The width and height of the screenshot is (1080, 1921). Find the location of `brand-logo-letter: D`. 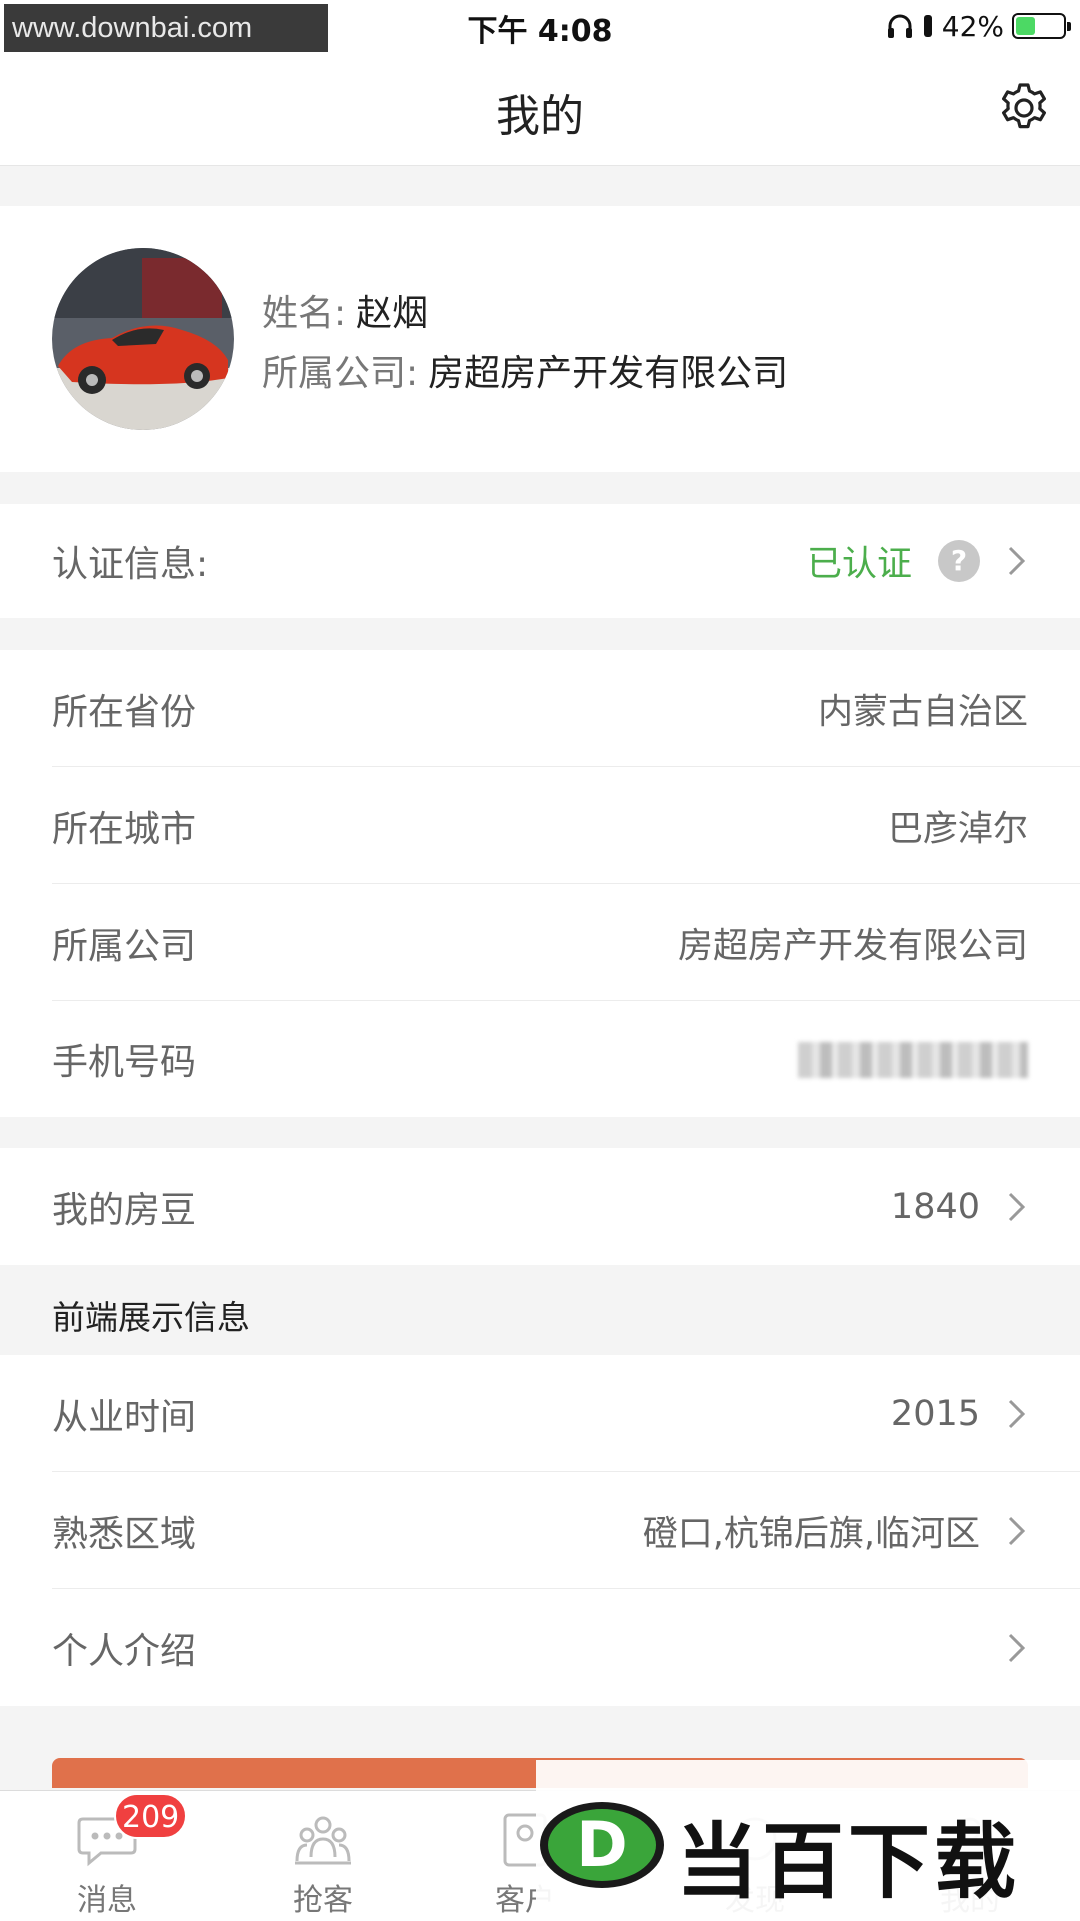

brand-logo-letter: D is located at coordinates (601, 1844).